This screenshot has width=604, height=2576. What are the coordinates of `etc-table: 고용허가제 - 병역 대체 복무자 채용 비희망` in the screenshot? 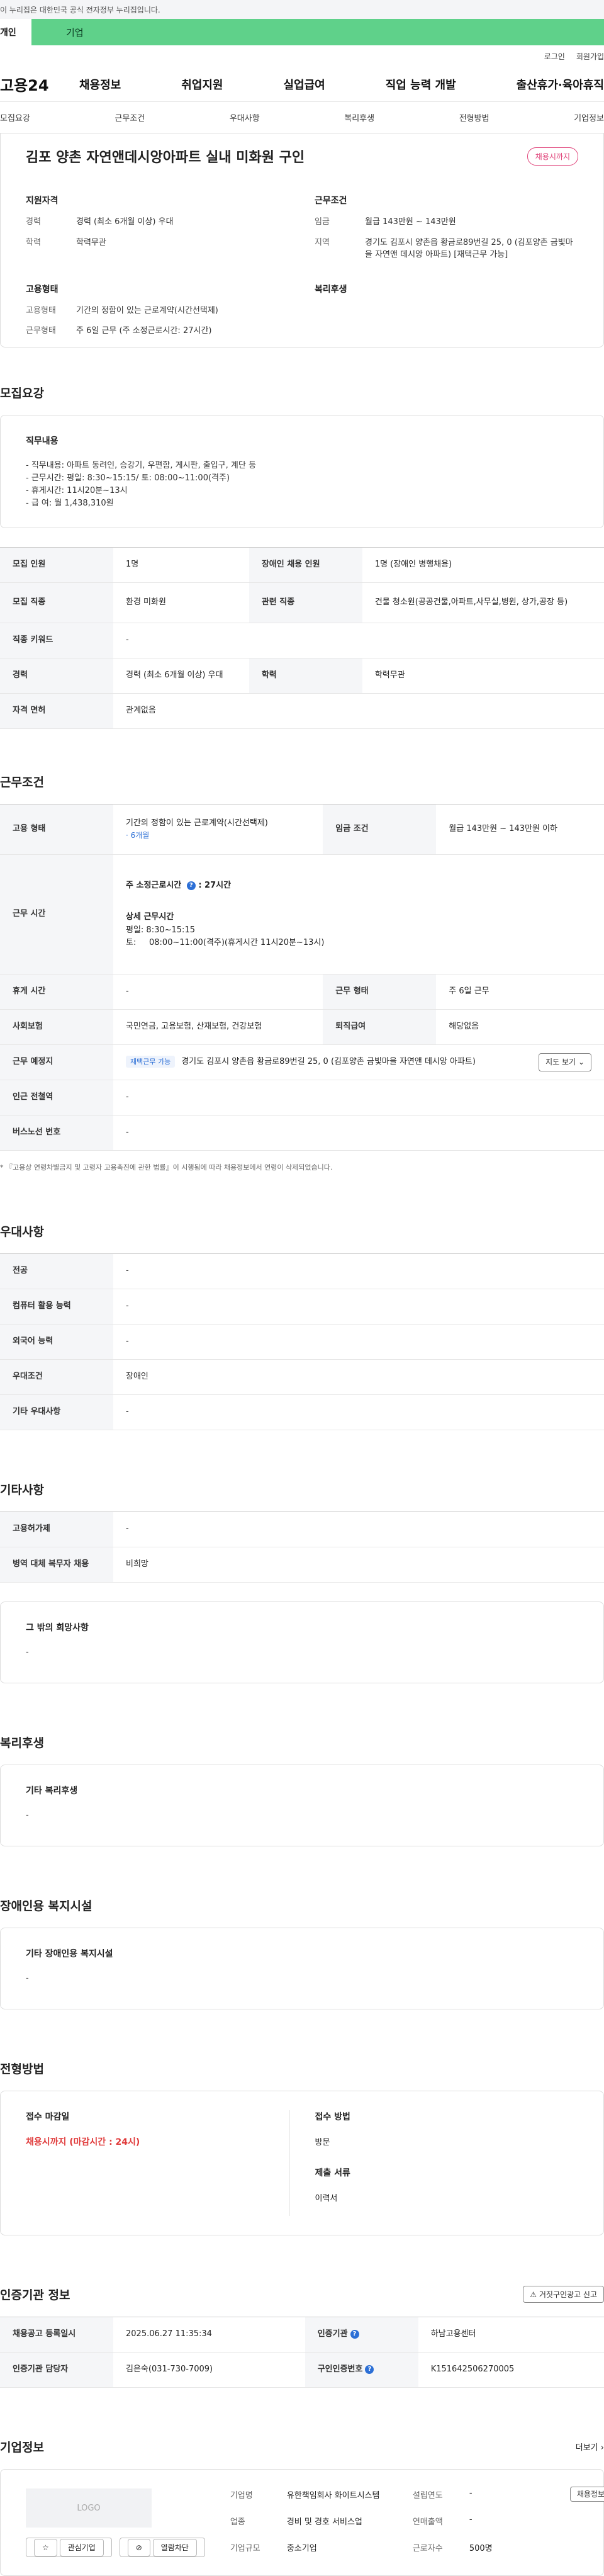 It's located at (302, 1547).